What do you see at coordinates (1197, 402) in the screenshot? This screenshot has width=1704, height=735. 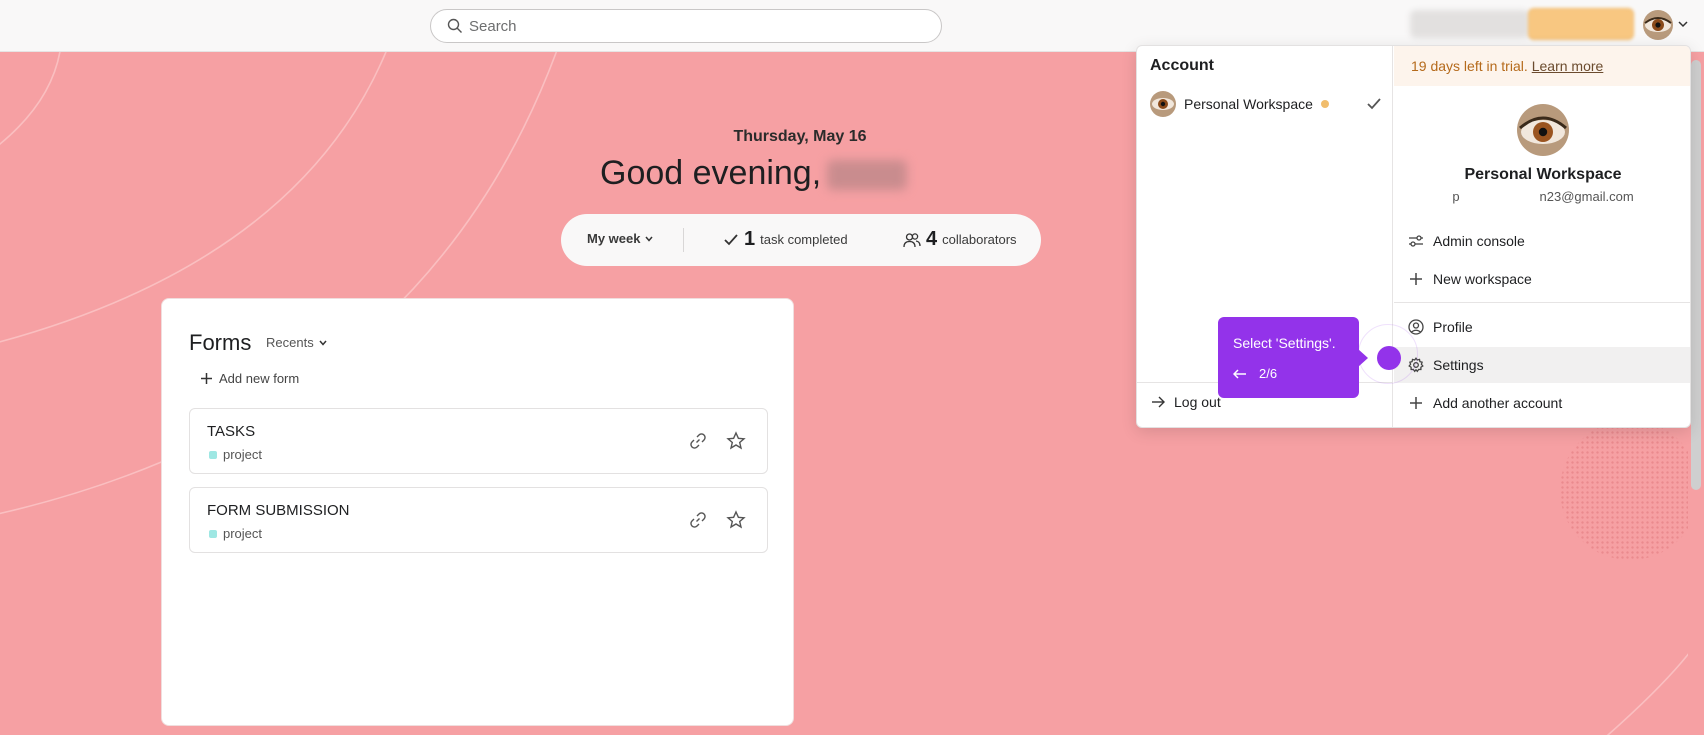 I see `log-out-label: Log out` at bounding box center [1197, 402].